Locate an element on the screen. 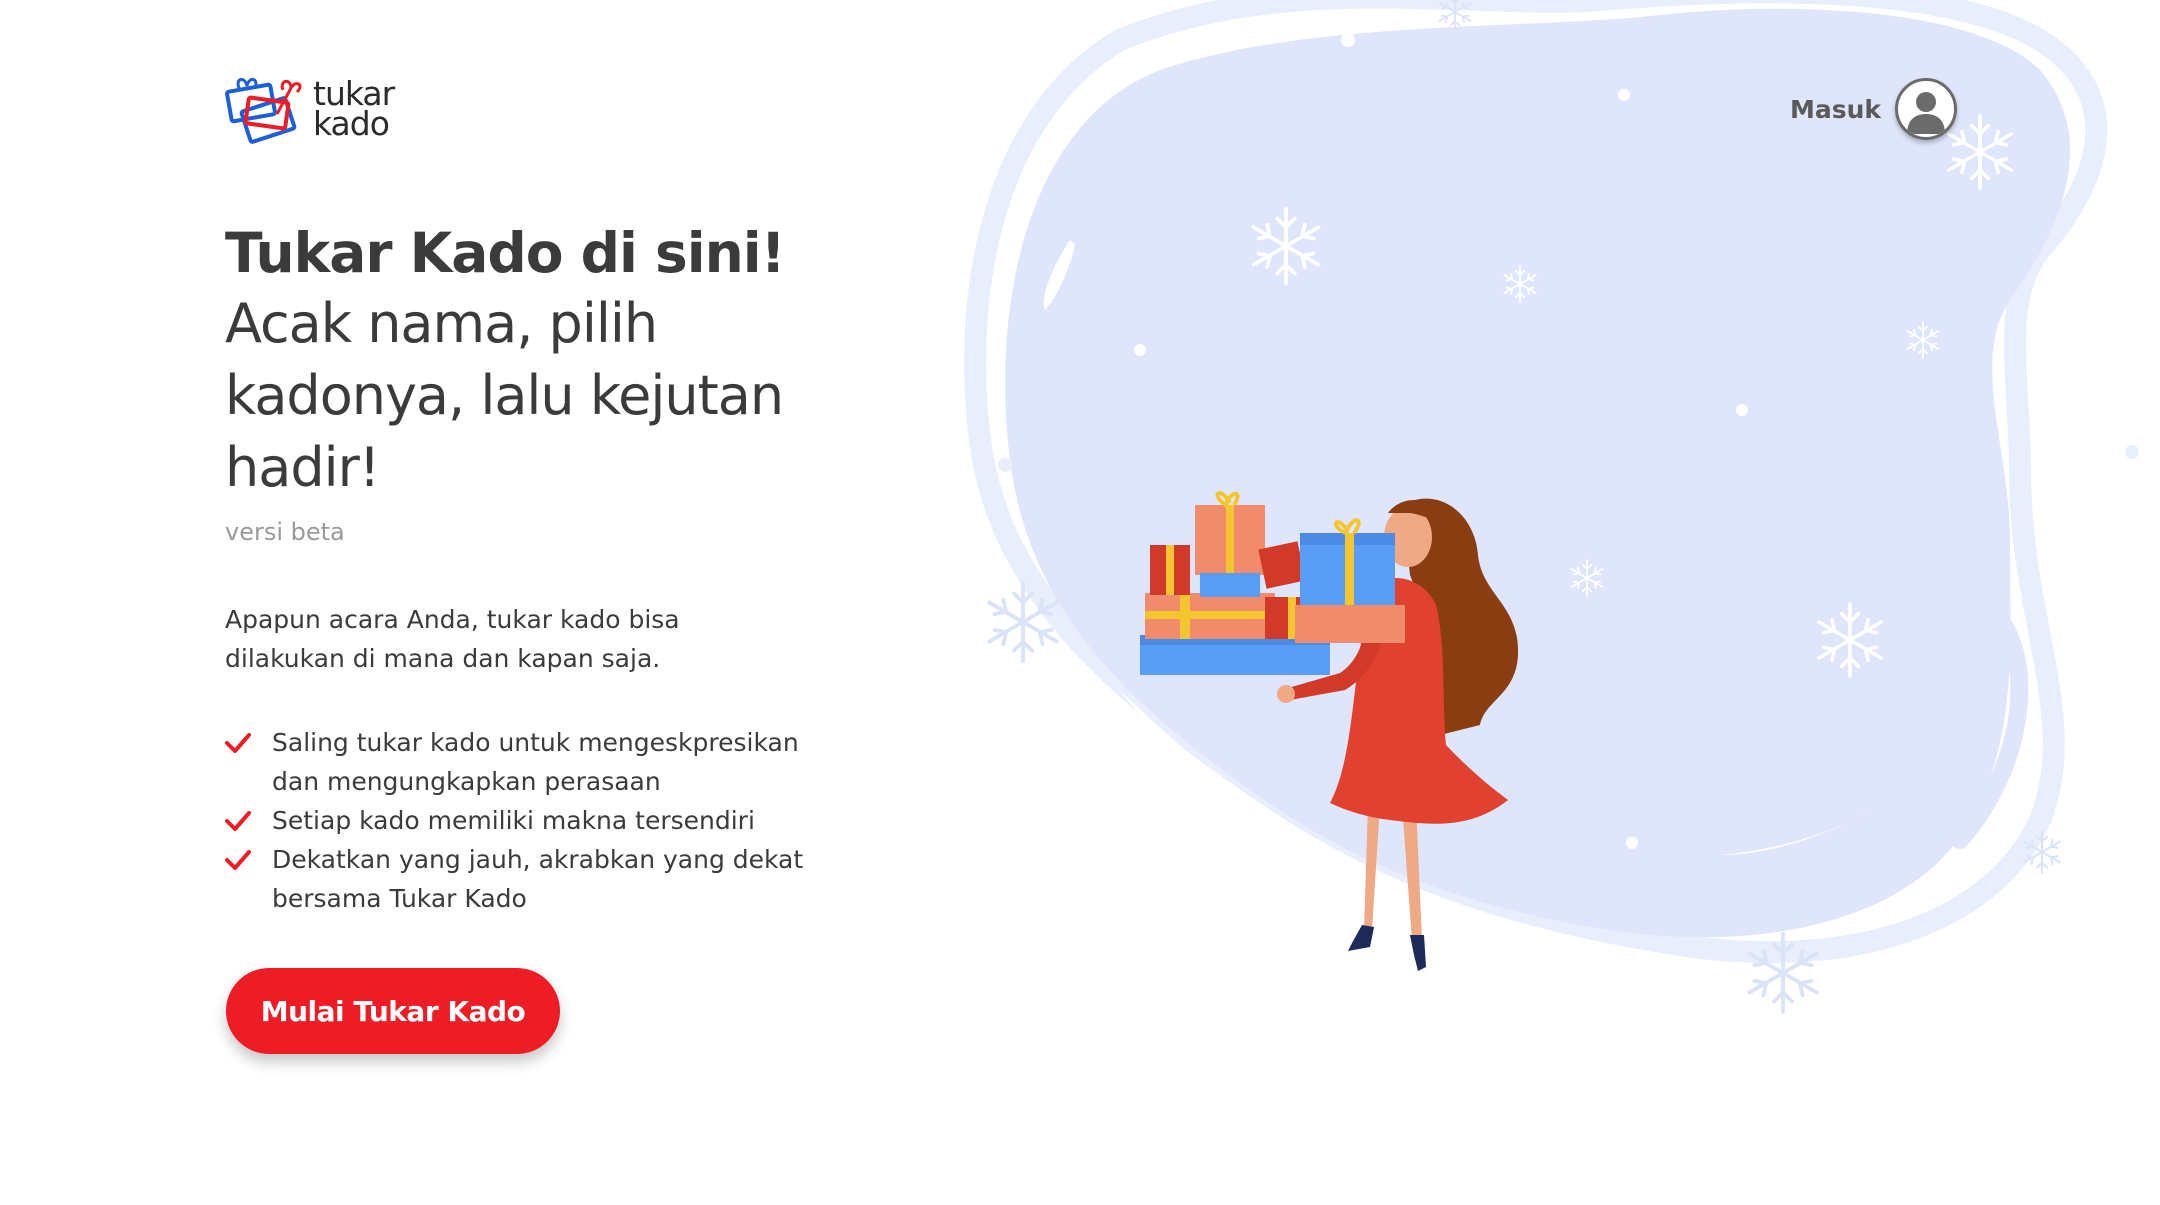 The width and height of the screenshot is (2160, 1205). user-silhouette-icon is located at coordinates (1926, 113).